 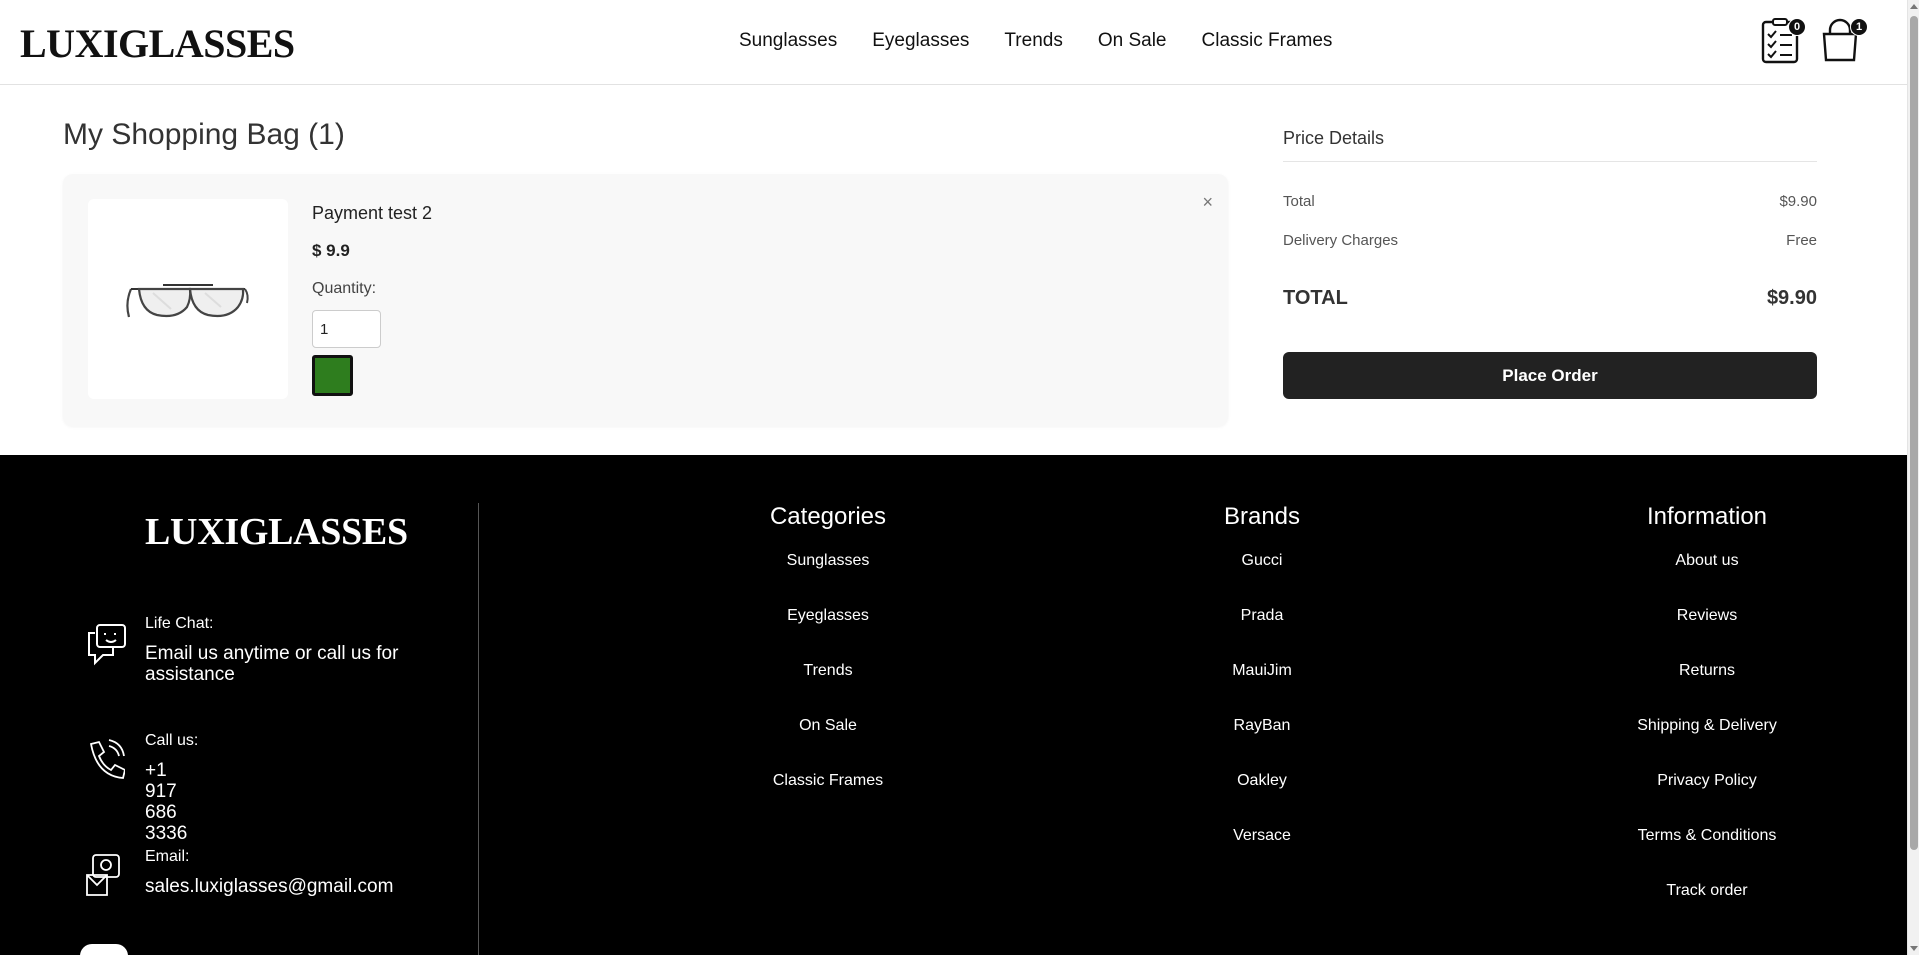 I want to click on product-image, so click(x=188, y=299).